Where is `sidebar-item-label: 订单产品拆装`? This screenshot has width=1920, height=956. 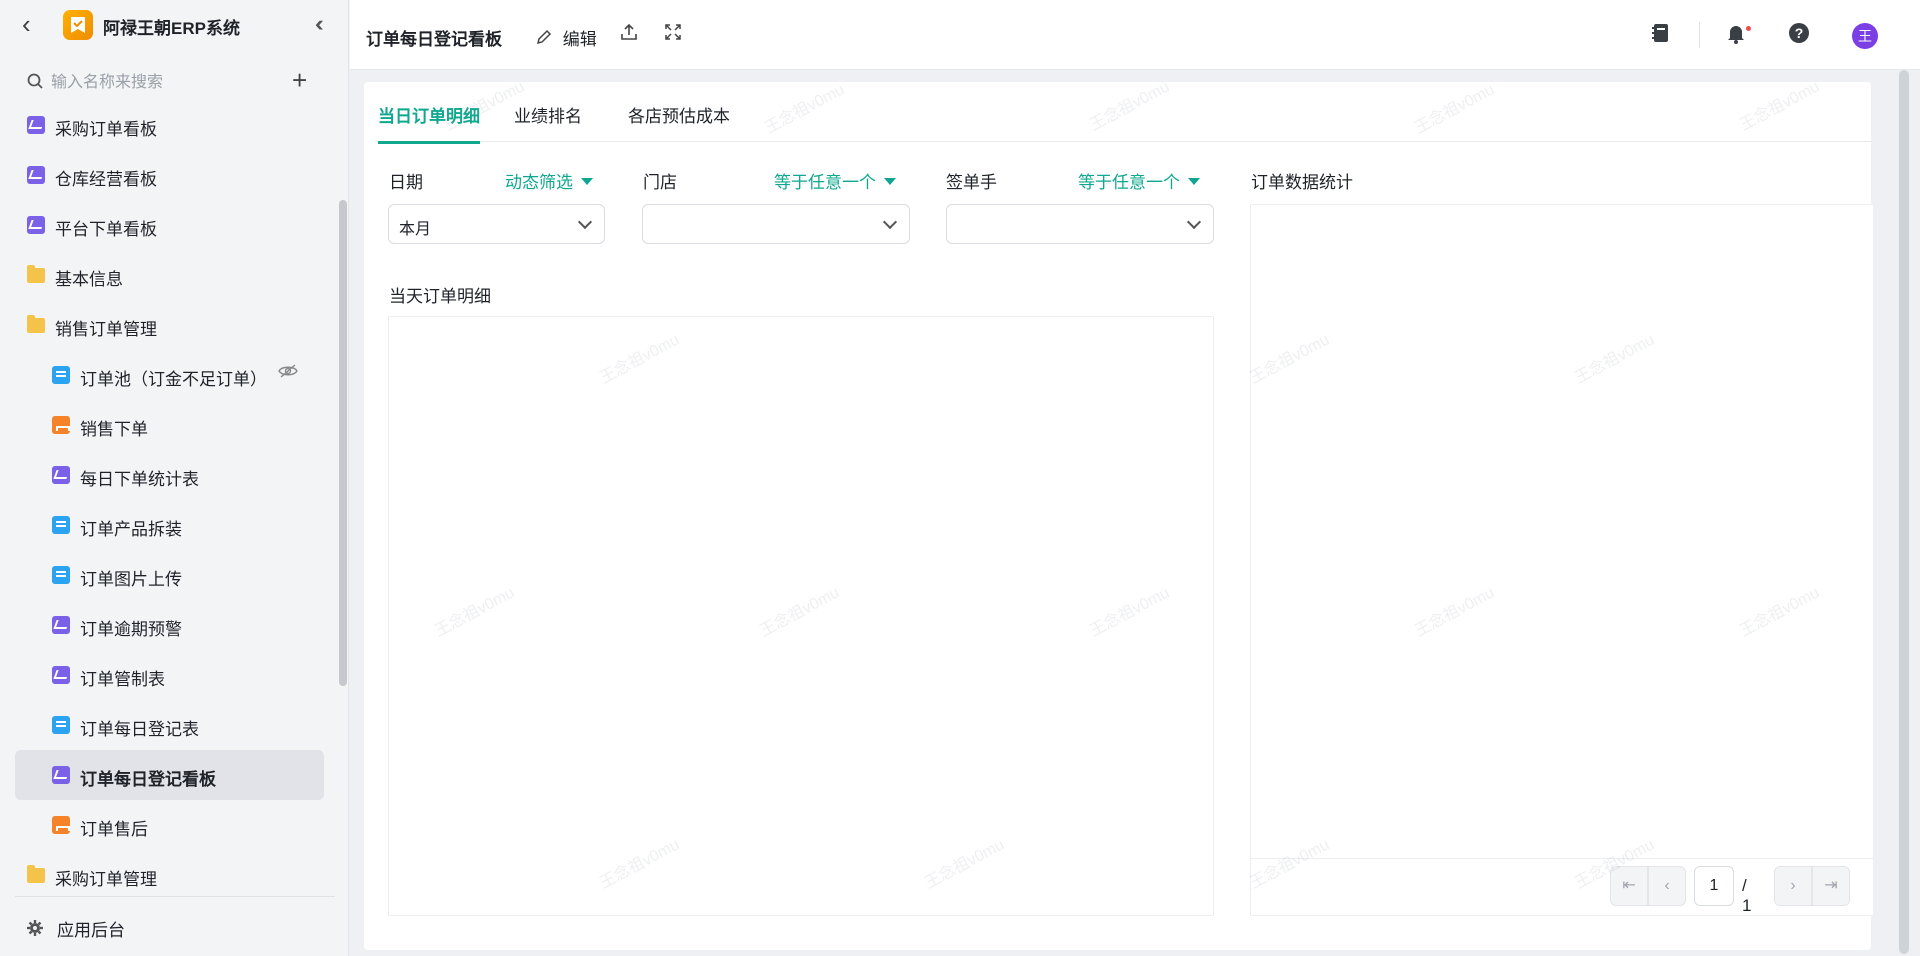
sidebar-item-label: 订单产品拆装 is located at coordinates (131, 529).